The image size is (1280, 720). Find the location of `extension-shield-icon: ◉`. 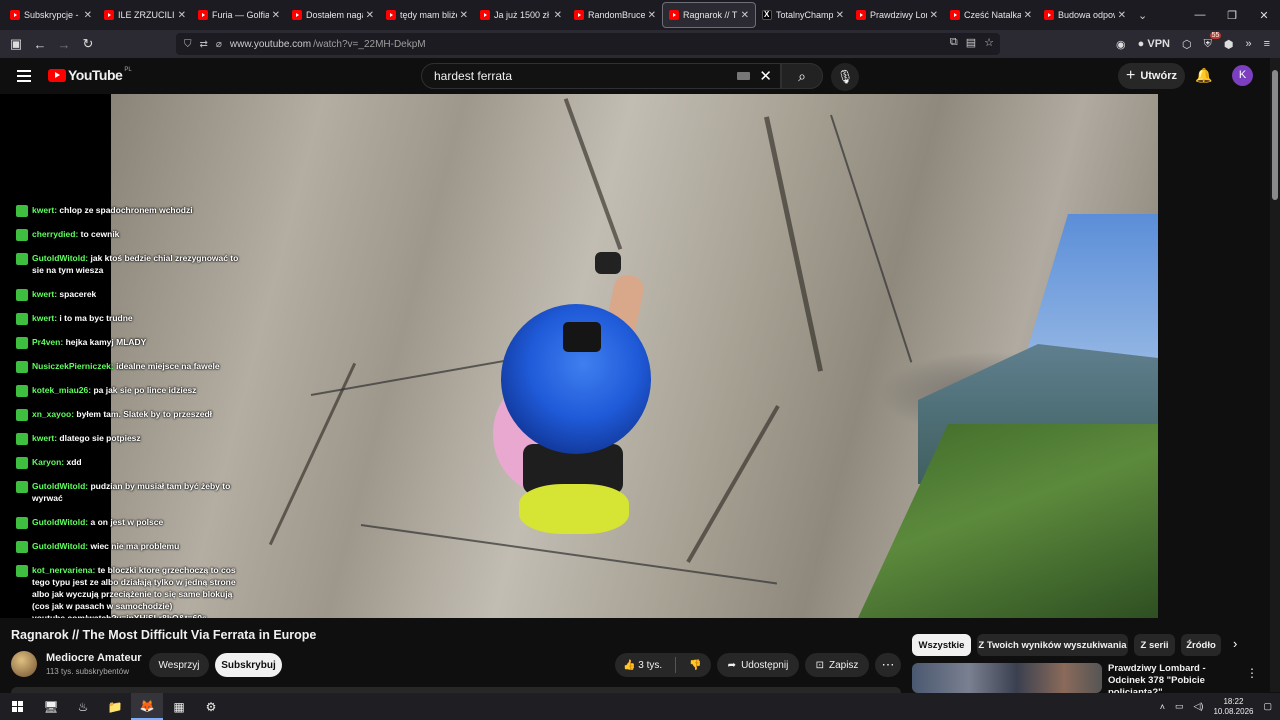

extension-shield-icon: ◉ is located at coordinates (1121, 44).